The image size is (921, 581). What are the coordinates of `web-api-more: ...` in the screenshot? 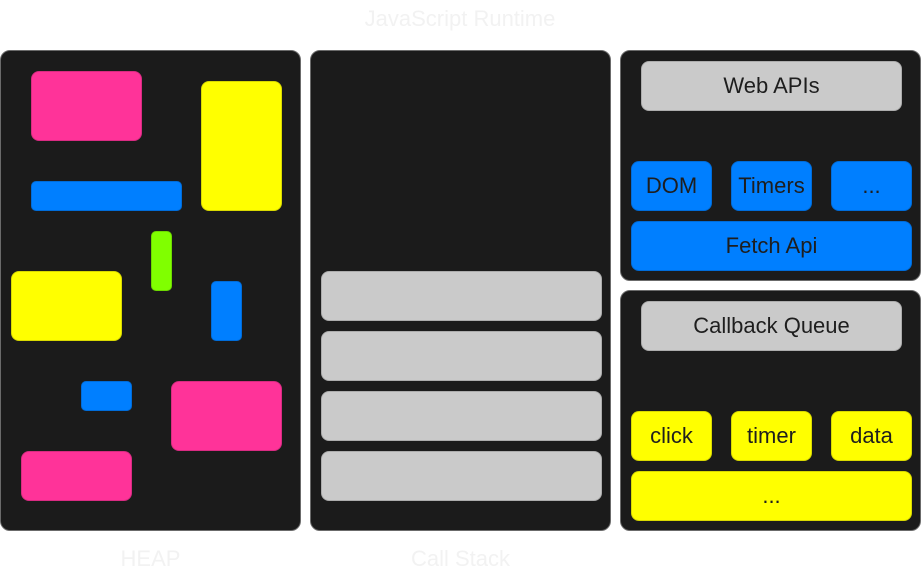 It's located at (871, 186).